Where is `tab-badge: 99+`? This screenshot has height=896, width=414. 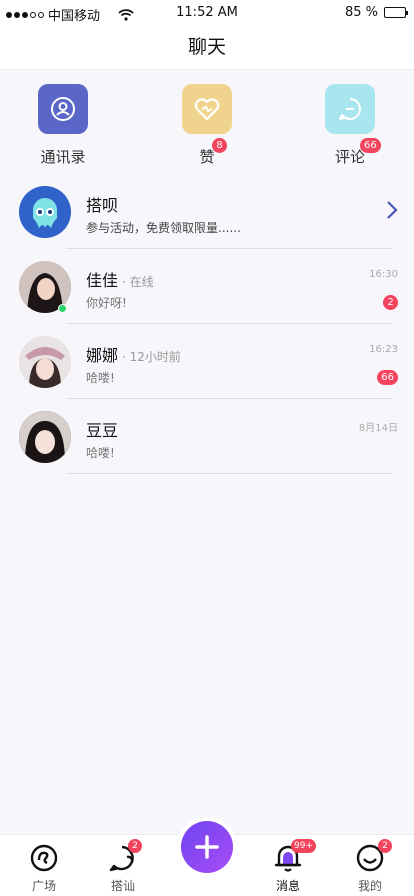 tab-badge: 99+ is located at coordinates (303, 846).